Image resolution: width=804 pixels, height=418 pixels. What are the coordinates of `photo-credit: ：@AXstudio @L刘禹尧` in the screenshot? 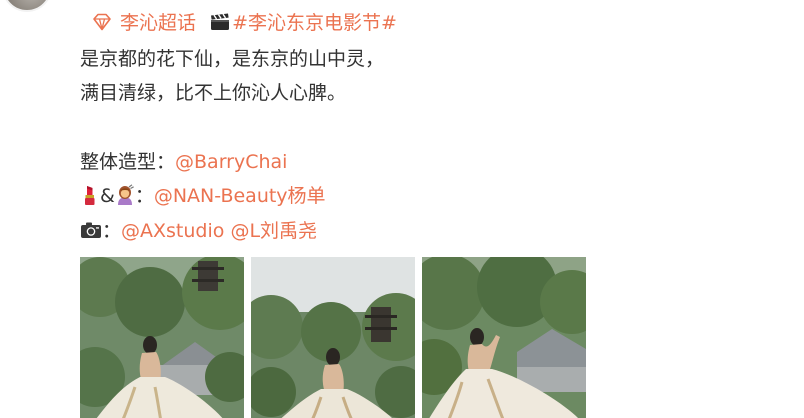 It's located at (198, 231).